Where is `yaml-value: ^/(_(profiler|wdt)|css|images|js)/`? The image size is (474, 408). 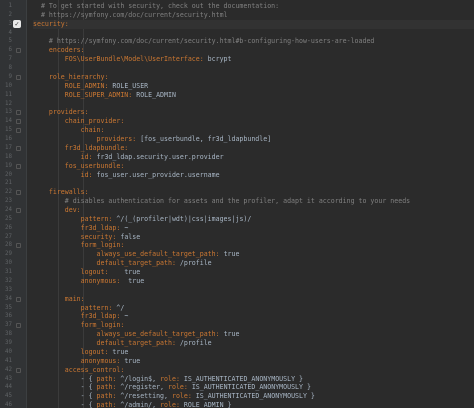
yaml-value: ^/(_(profiler|wdt)|css|images|js)/ is located at coordinates (182, 218).